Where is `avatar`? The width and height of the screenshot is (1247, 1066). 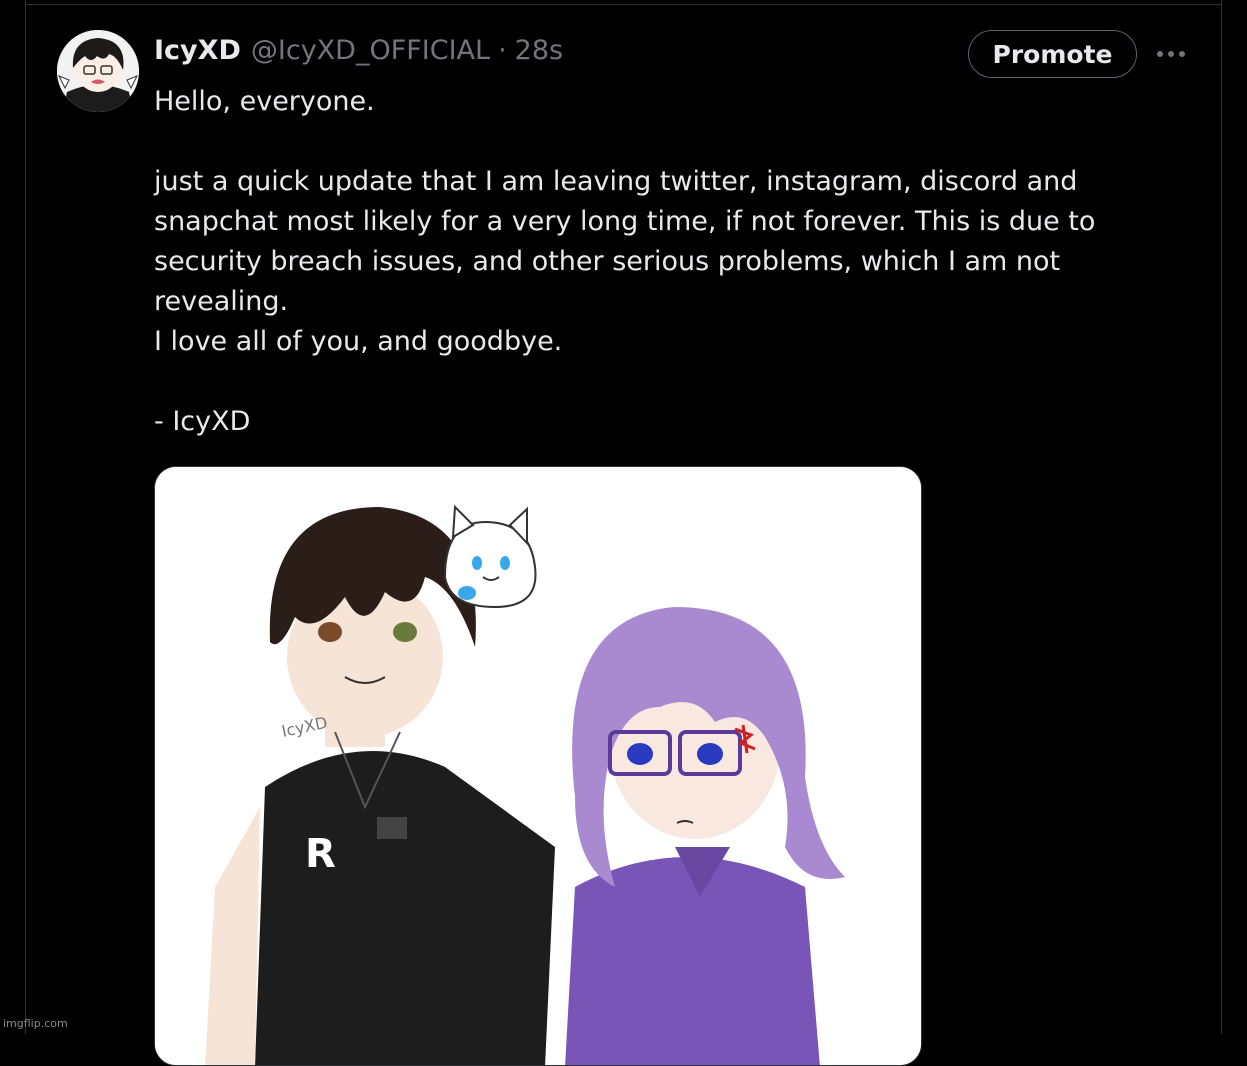 avatar is located at coordinates (98, 71).